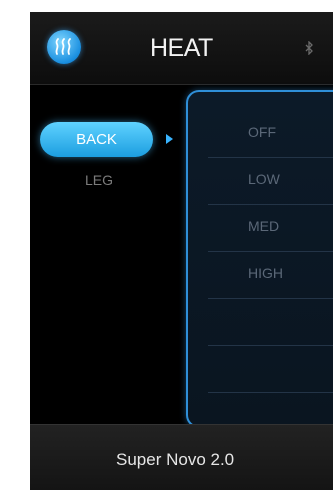 This screenshot has width=333, height=490. I want to click on device-name: Super Novo 2.0, so click(175, 459).